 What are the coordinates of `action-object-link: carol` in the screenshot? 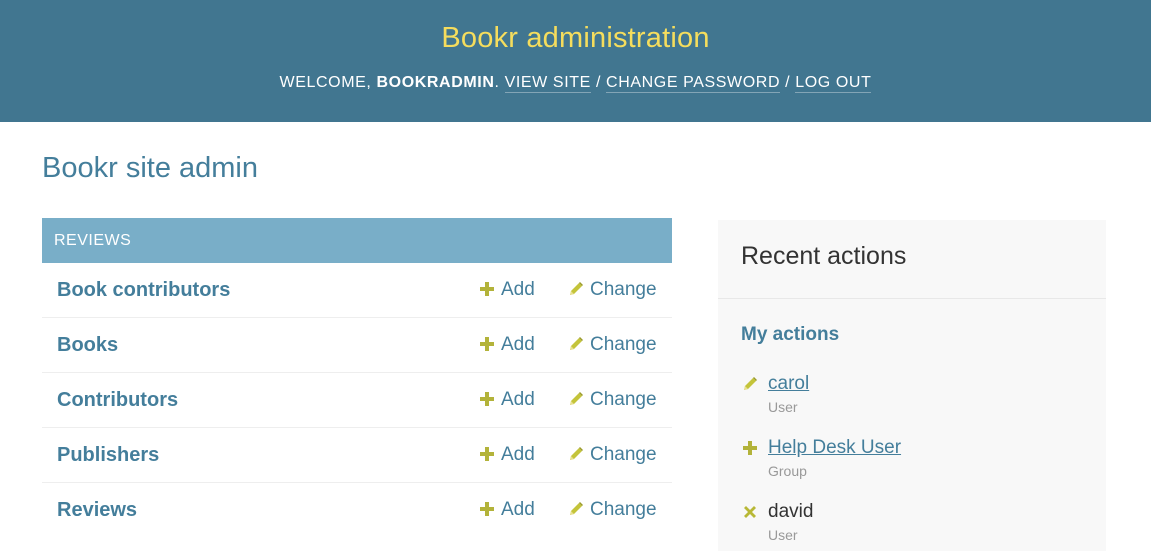 It's located at (788, 384).